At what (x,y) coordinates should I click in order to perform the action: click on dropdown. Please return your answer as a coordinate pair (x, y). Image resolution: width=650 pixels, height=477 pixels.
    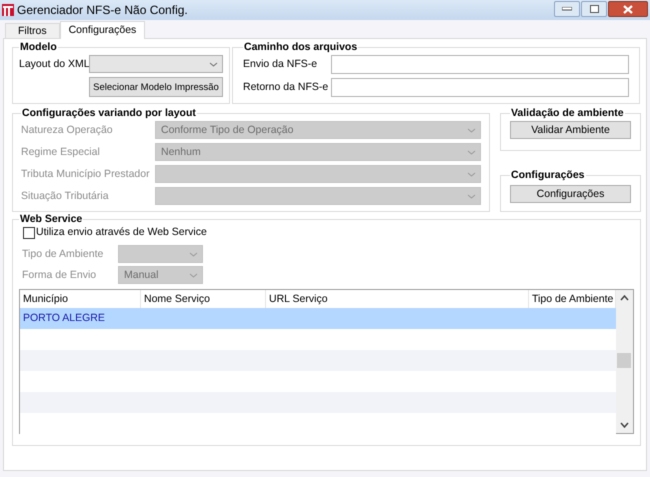
    Looking at the image, I should click on (156, 64).